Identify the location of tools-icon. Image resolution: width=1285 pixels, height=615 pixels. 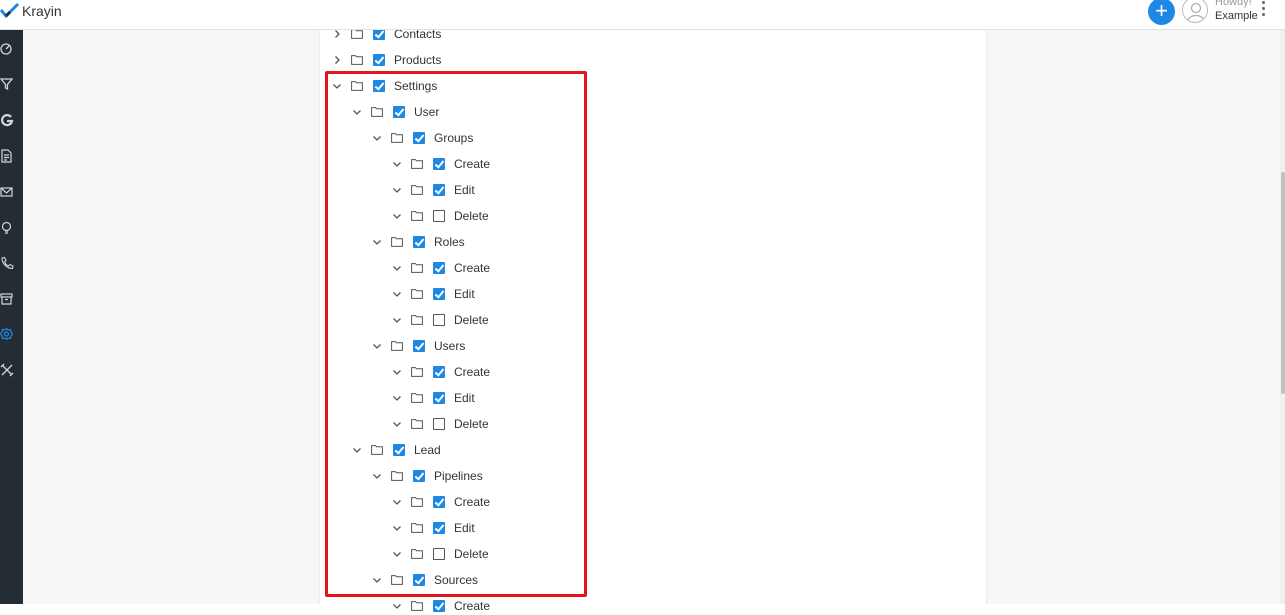
(7, 370).